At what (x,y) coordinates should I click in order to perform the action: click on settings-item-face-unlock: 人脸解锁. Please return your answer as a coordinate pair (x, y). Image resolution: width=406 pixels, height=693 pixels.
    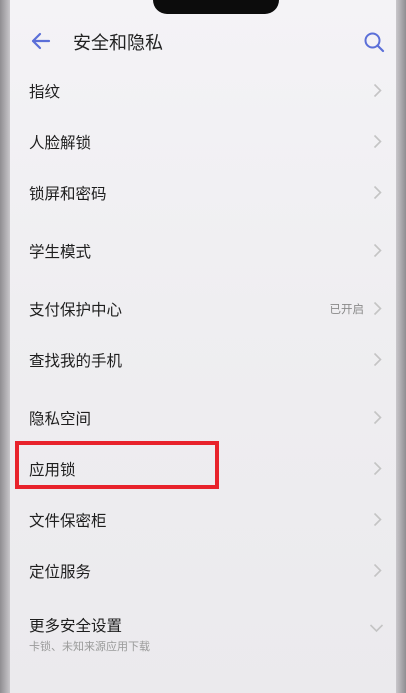
    Looking at the image, I should click on (203, 141).